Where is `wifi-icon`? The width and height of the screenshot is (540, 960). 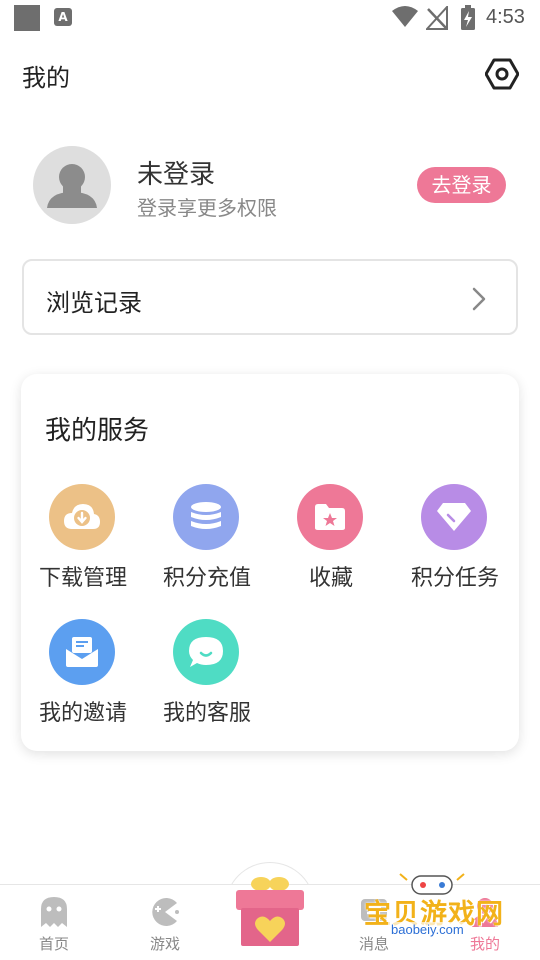
wifi-icon is located at coordinates (405, 16).